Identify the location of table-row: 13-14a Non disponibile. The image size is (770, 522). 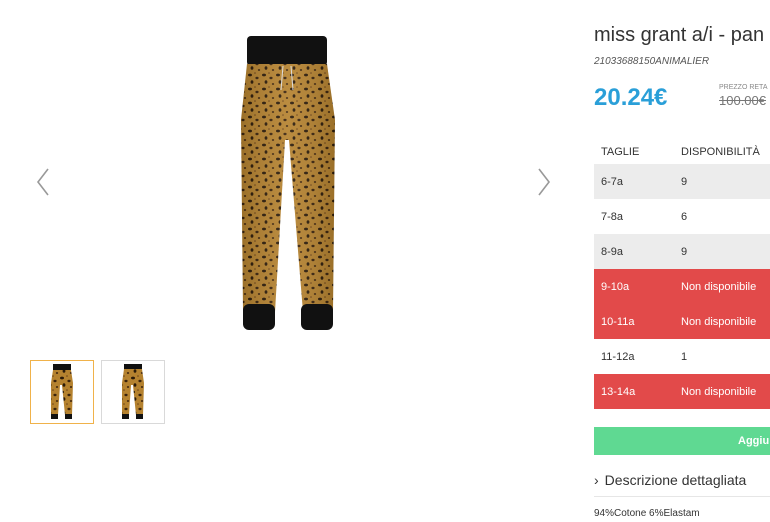
(682, 391).